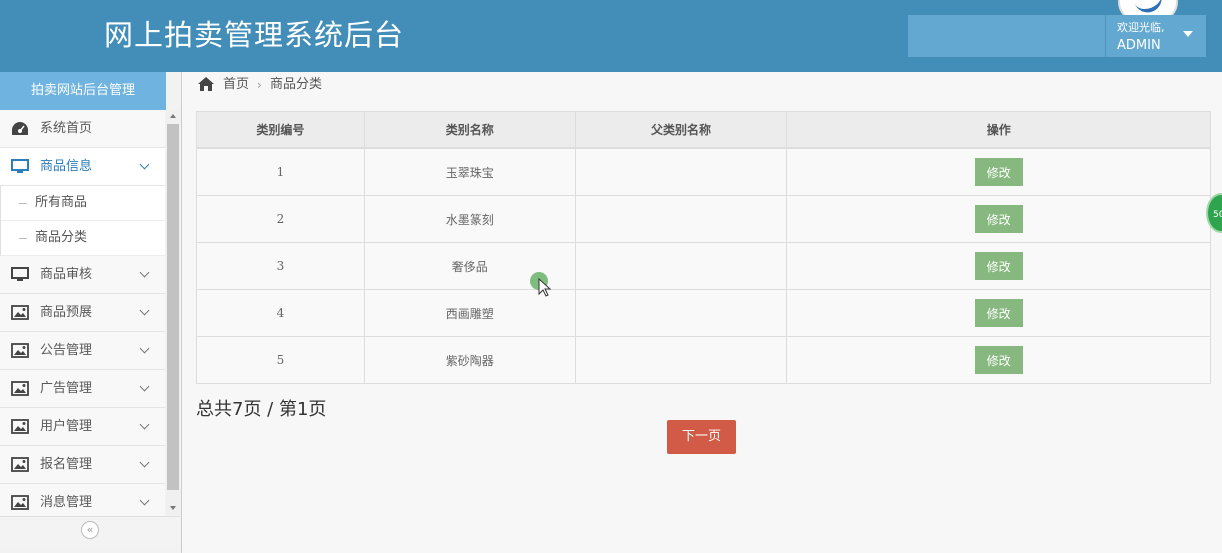 The width and height of the screenshot is (1222, 553). I want to click on sidebar-item-label: 系统首页, so click(66, 128).